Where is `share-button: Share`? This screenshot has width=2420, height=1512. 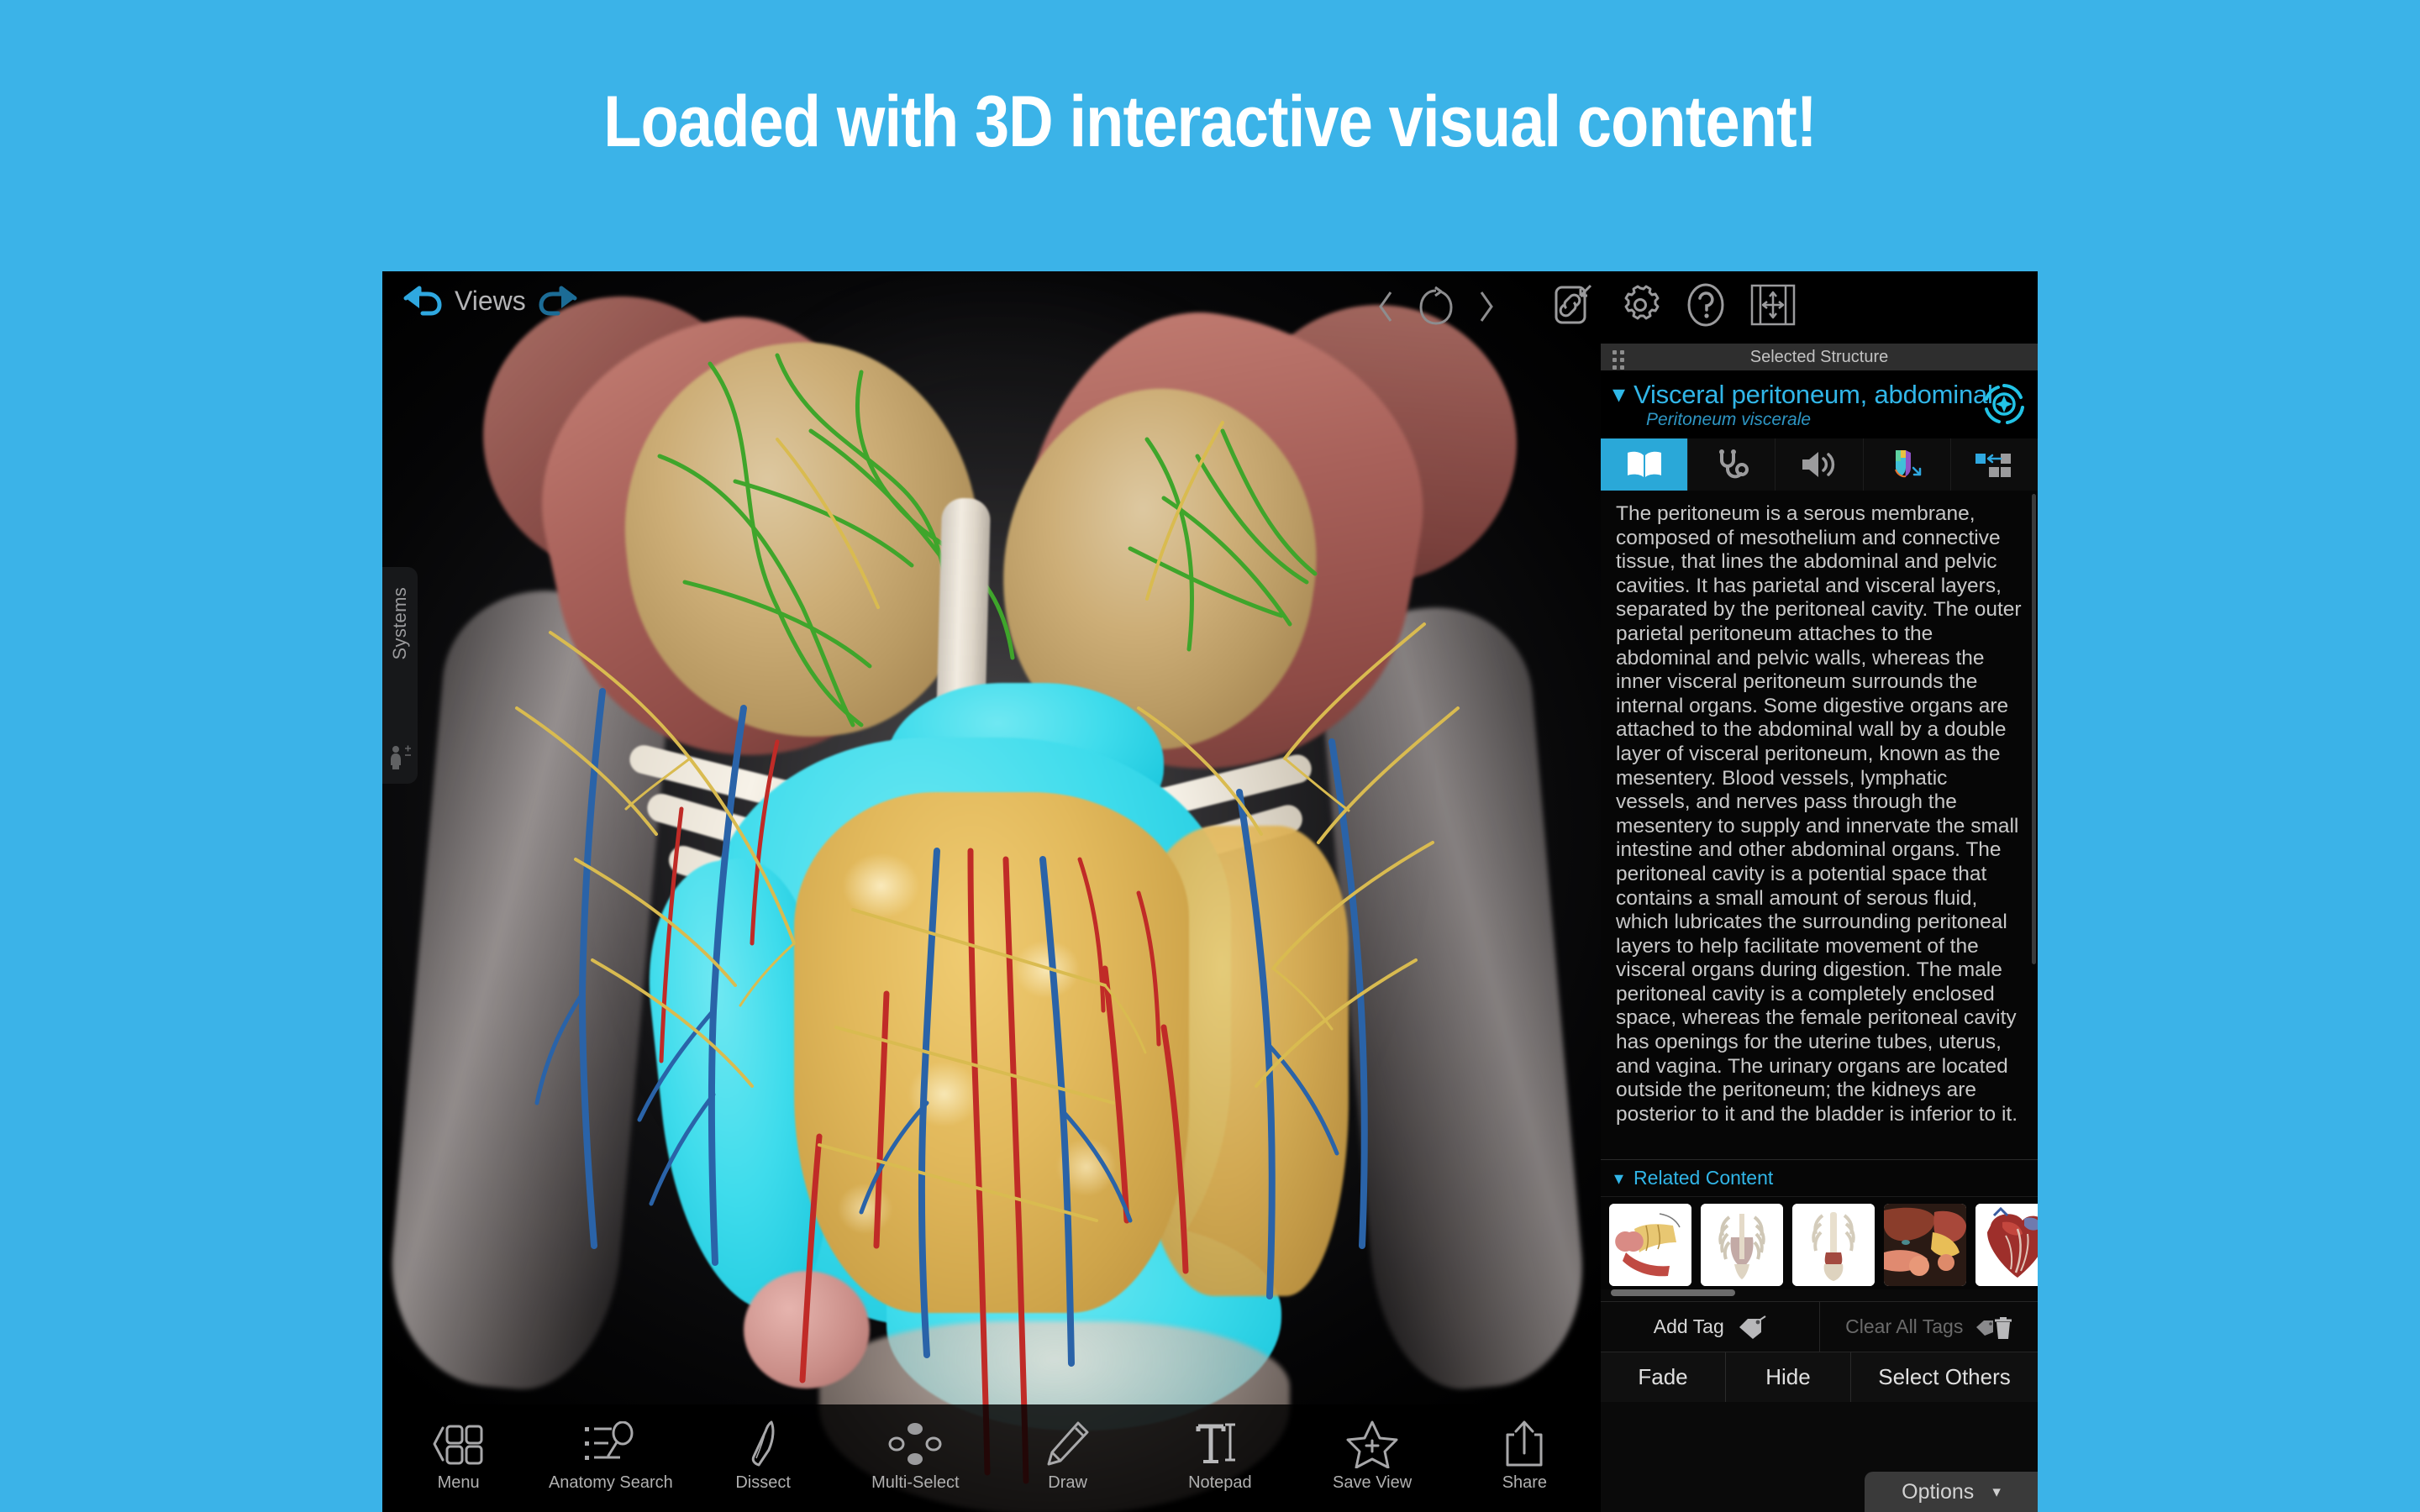 share-button: Share is located at coordinates (1525, 1448).